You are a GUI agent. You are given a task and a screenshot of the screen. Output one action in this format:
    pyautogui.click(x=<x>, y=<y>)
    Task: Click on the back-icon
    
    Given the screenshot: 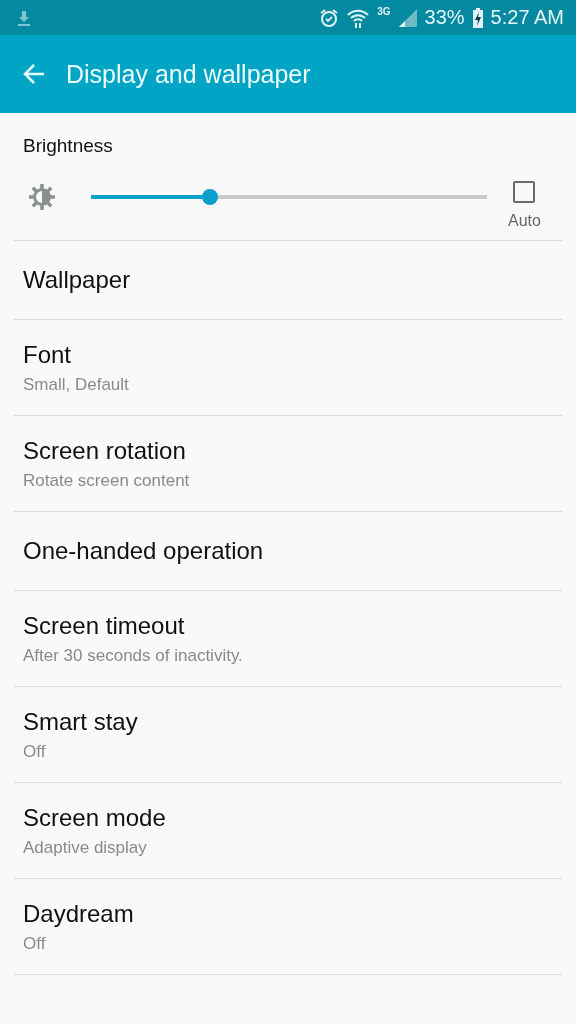 What is the action you would take?
    pyautogui.click(x=34, y=74)
    